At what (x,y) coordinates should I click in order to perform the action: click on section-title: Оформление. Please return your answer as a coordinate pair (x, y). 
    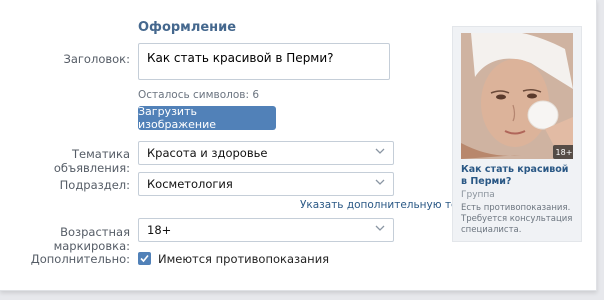
    Looking at the image, I should click on (187, 27).